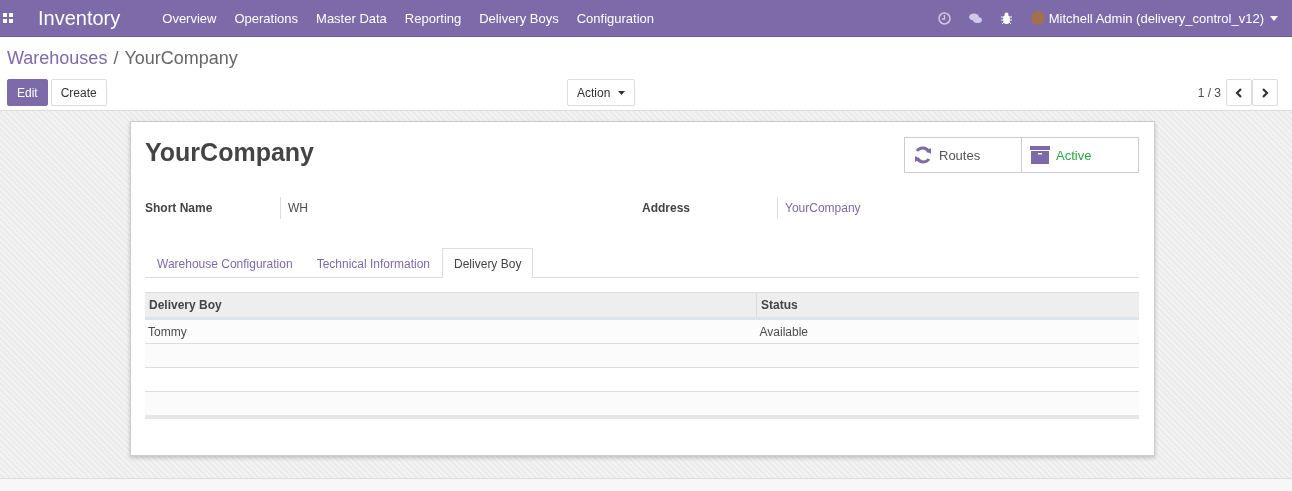  Describe the element at coordinates (963, 155) in the screenshot. I see `routes-button: Routes` at that location.